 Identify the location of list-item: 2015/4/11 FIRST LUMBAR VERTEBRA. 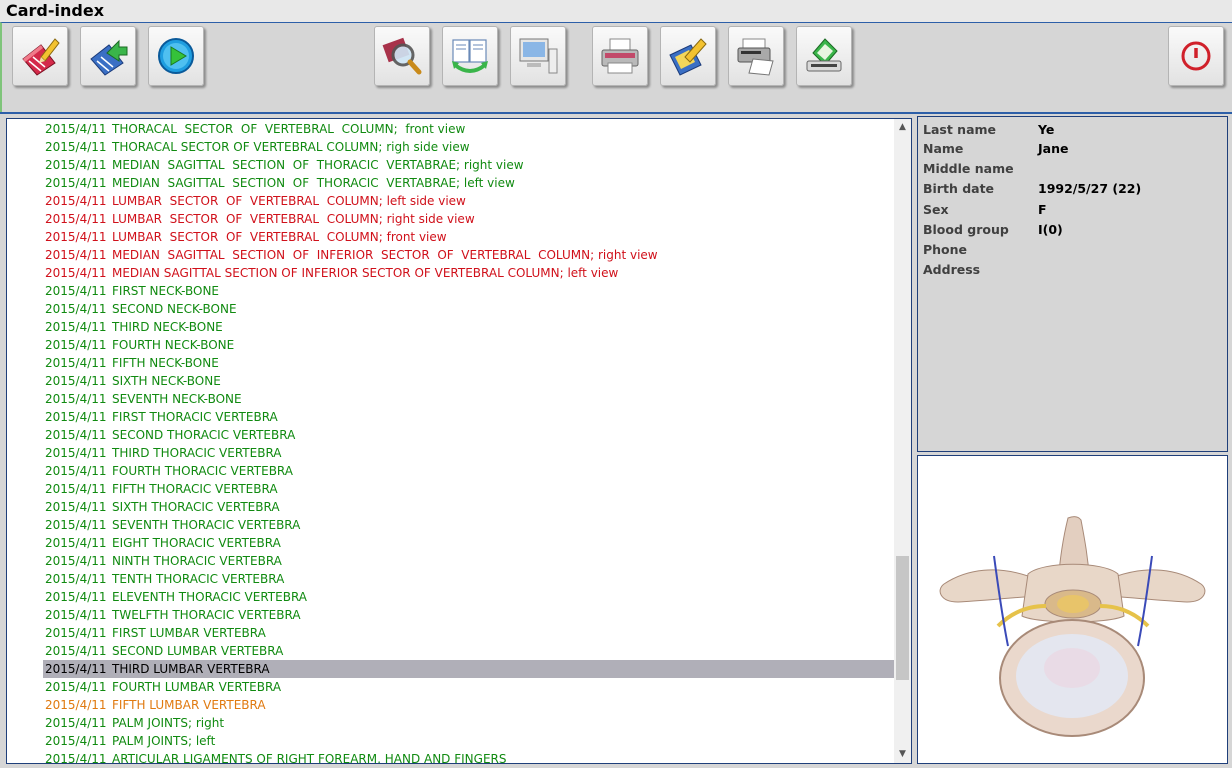
(469, 633).